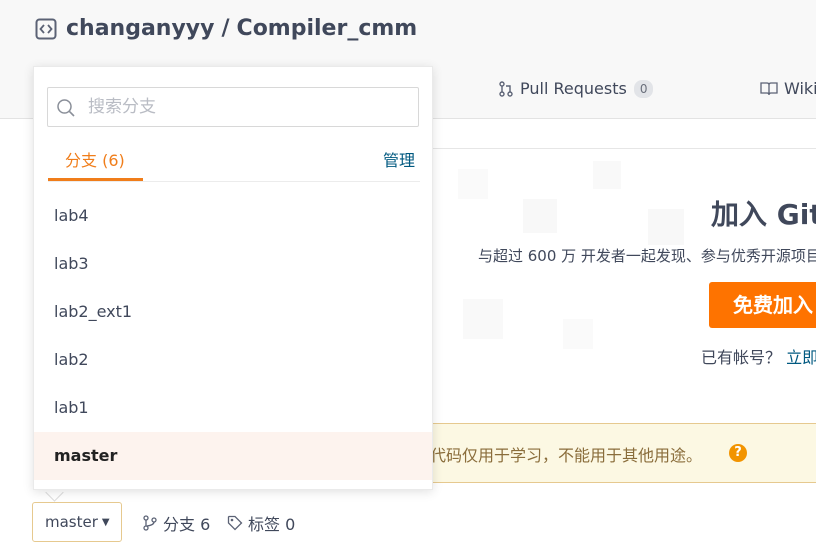  What do you see at coordinates (105, 522) in the screenshot?
I see `caret-down-icon: ▼` at bounding box center [105, 522].